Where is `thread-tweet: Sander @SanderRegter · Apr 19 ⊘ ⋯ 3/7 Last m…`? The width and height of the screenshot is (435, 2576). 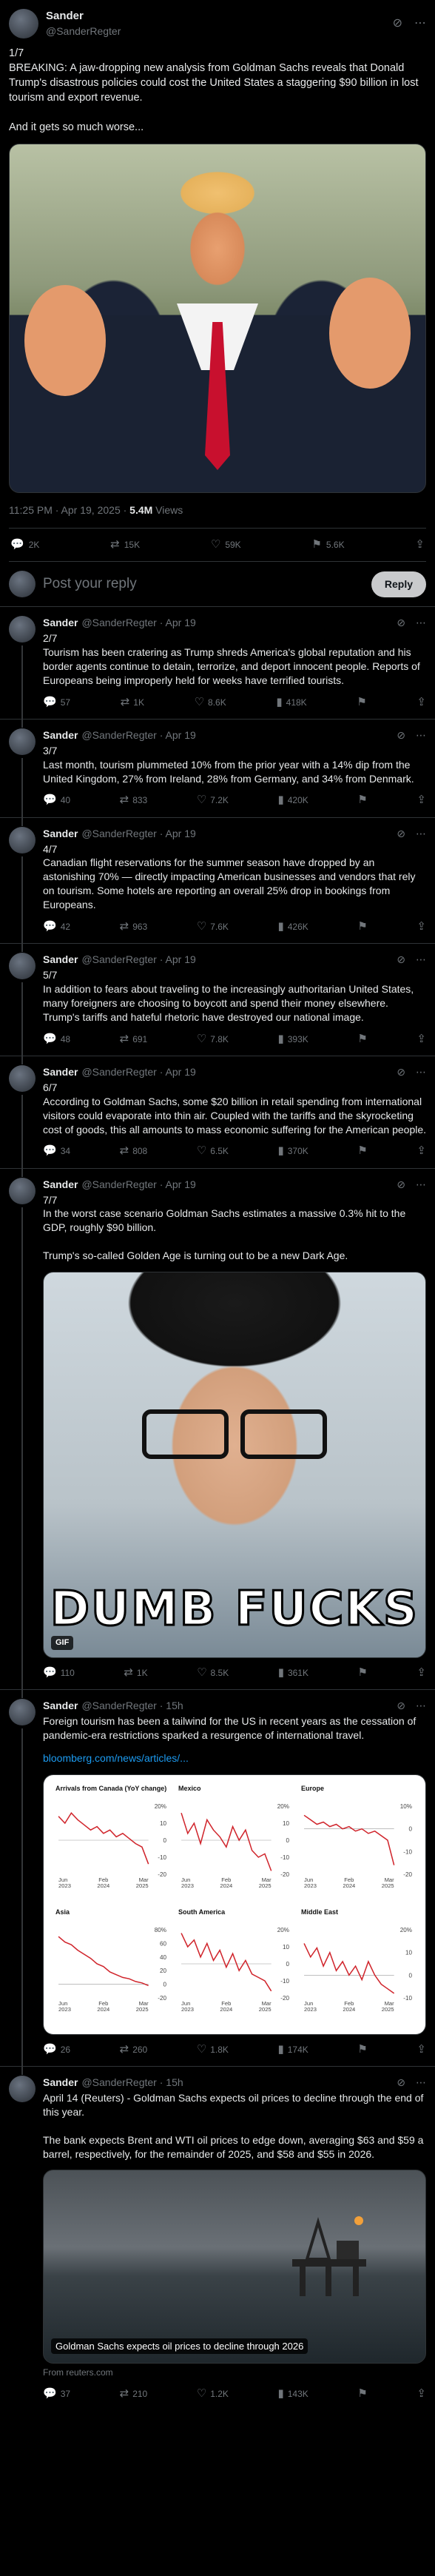
thread-tweet: Sander @SanderRegter · Apr 19 ⊘ ⋯ 3/7 Last m… is located at coordinates (217, 773).